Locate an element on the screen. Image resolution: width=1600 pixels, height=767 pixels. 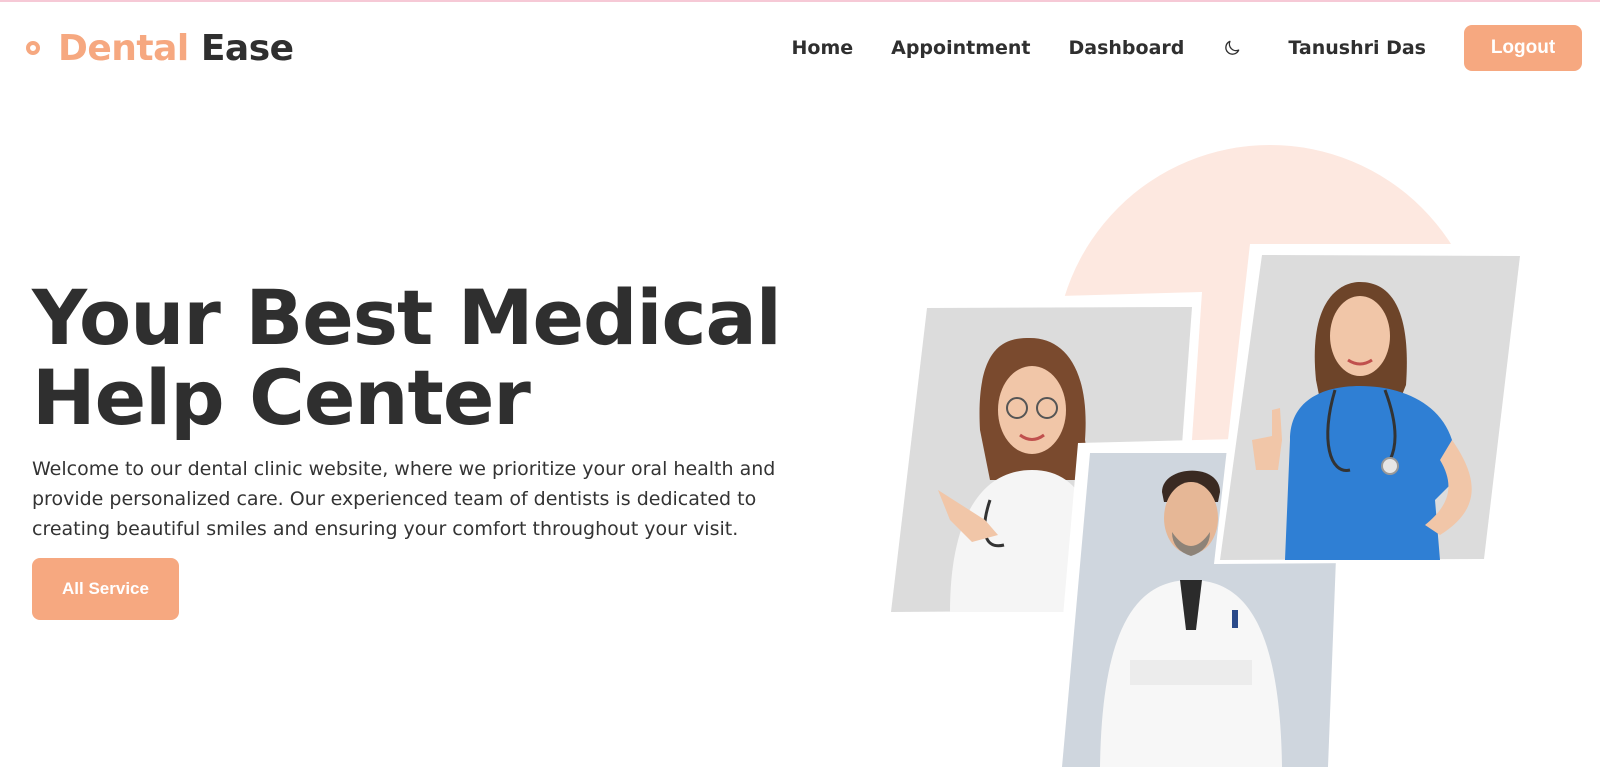
brand-rest-text: Ease is located at coordinates (247, 48).